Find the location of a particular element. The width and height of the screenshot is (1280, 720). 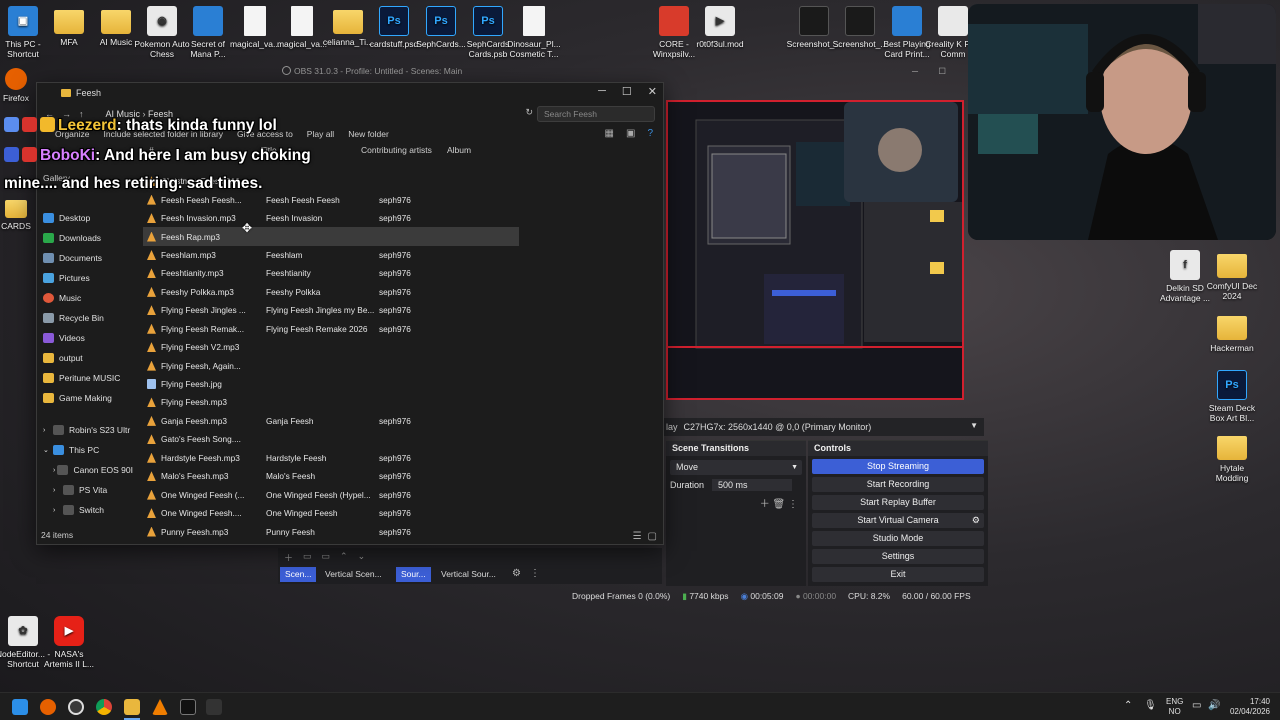

firefox-icon is located at coordinates (48, 707).